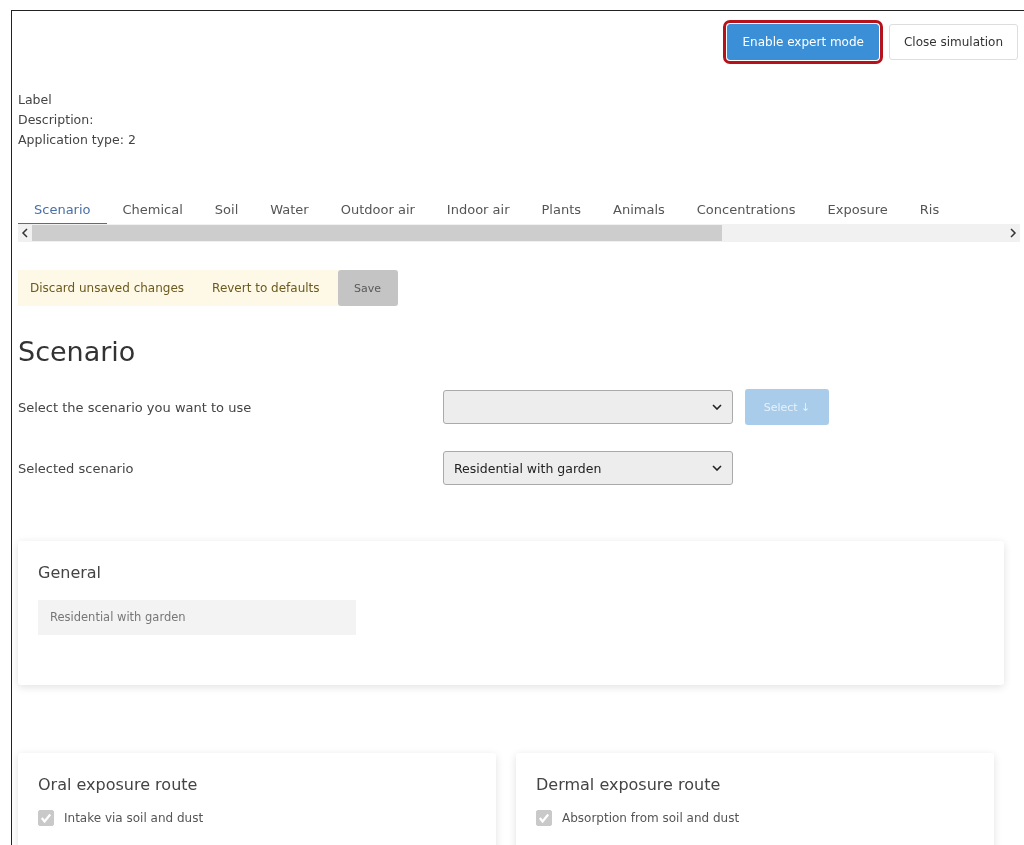 This screenshot has width=1024, height=845. I want to click on scenario-name-field: Residential with garden, so click(197, 617).